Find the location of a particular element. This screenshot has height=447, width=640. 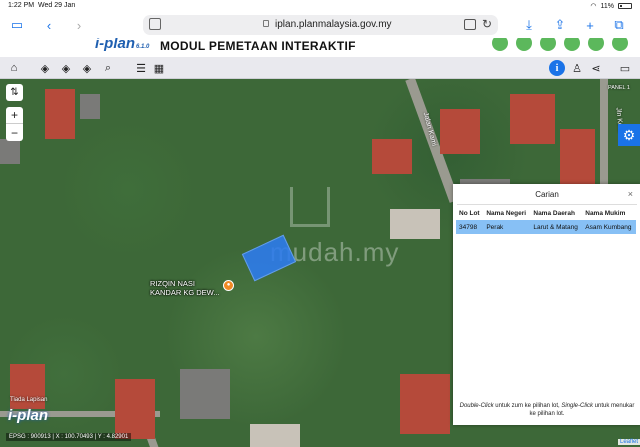

zoom-out-button: − is located at coordinates (14, 132).